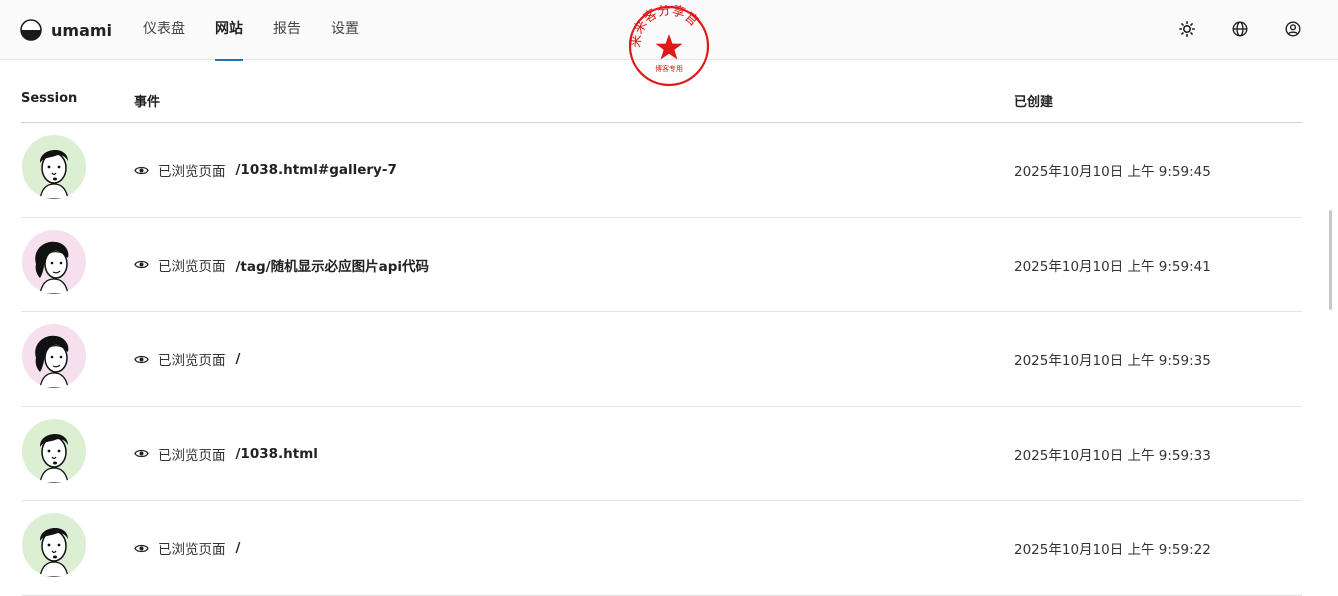  I want to click on created-time: 2025年10月10日 上午 9:59:41, so click(1112, 266).